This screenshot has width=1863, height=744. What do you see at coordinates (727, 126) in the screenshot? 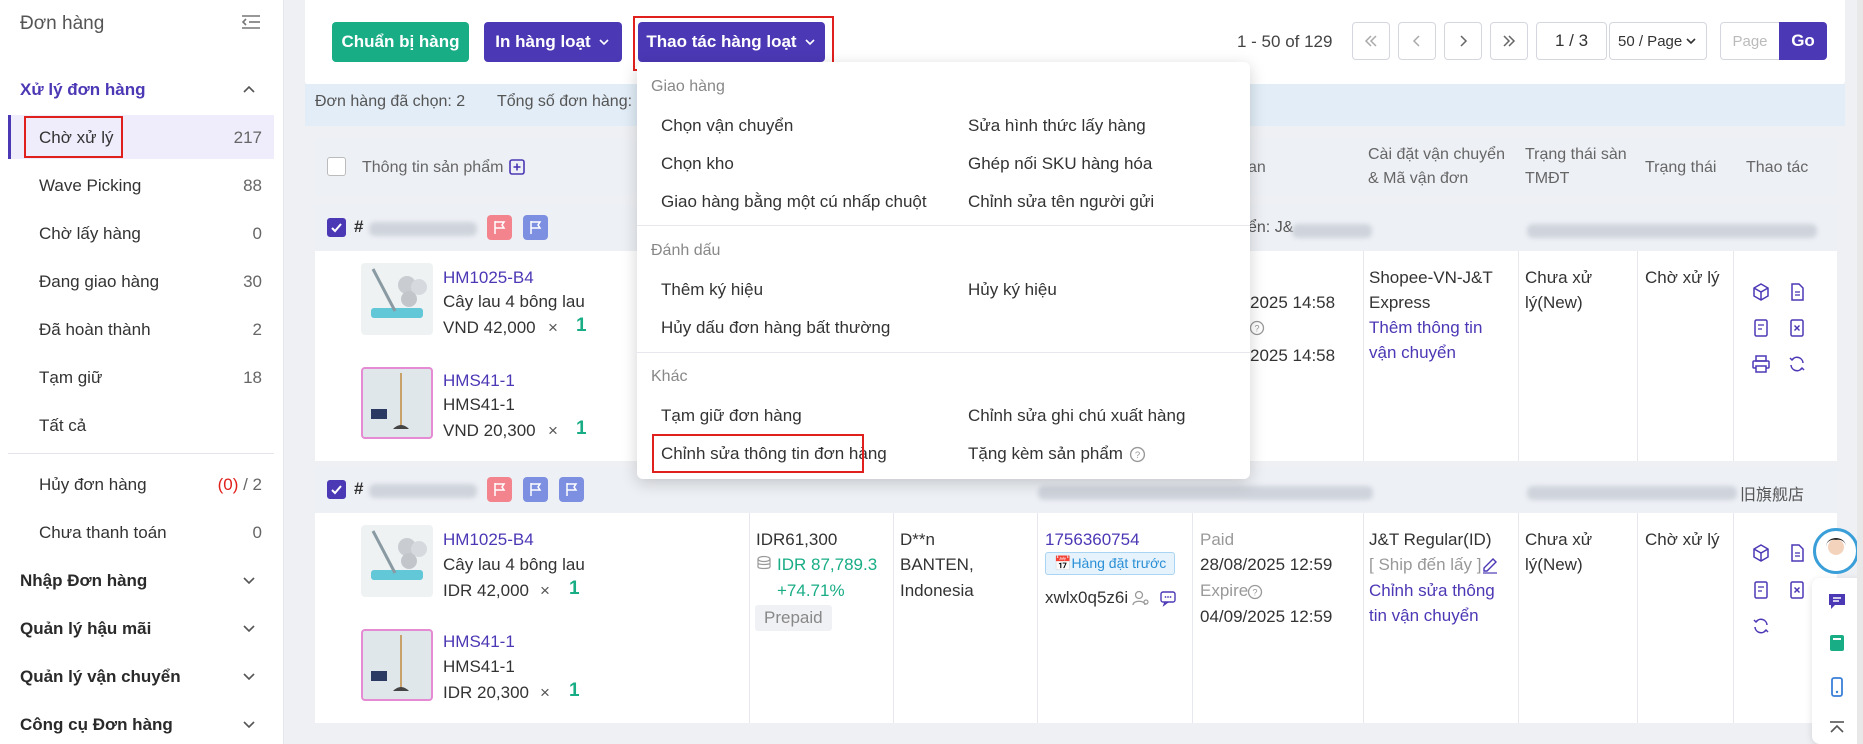
I see `menu-item-choose-carrier: Chọn vận chuyển` at bounding box center [727, 126].